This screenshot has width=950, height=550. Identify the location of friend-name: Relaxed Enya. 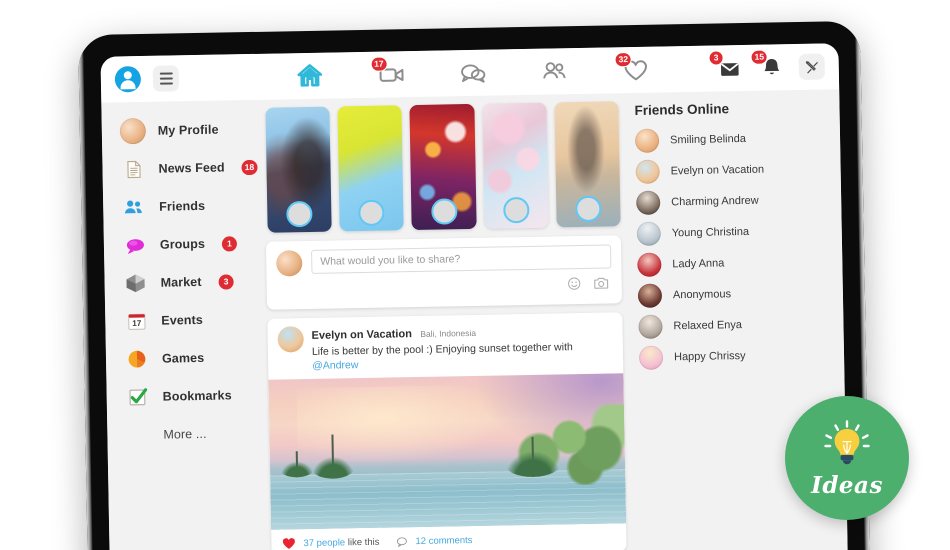
(708, 325).